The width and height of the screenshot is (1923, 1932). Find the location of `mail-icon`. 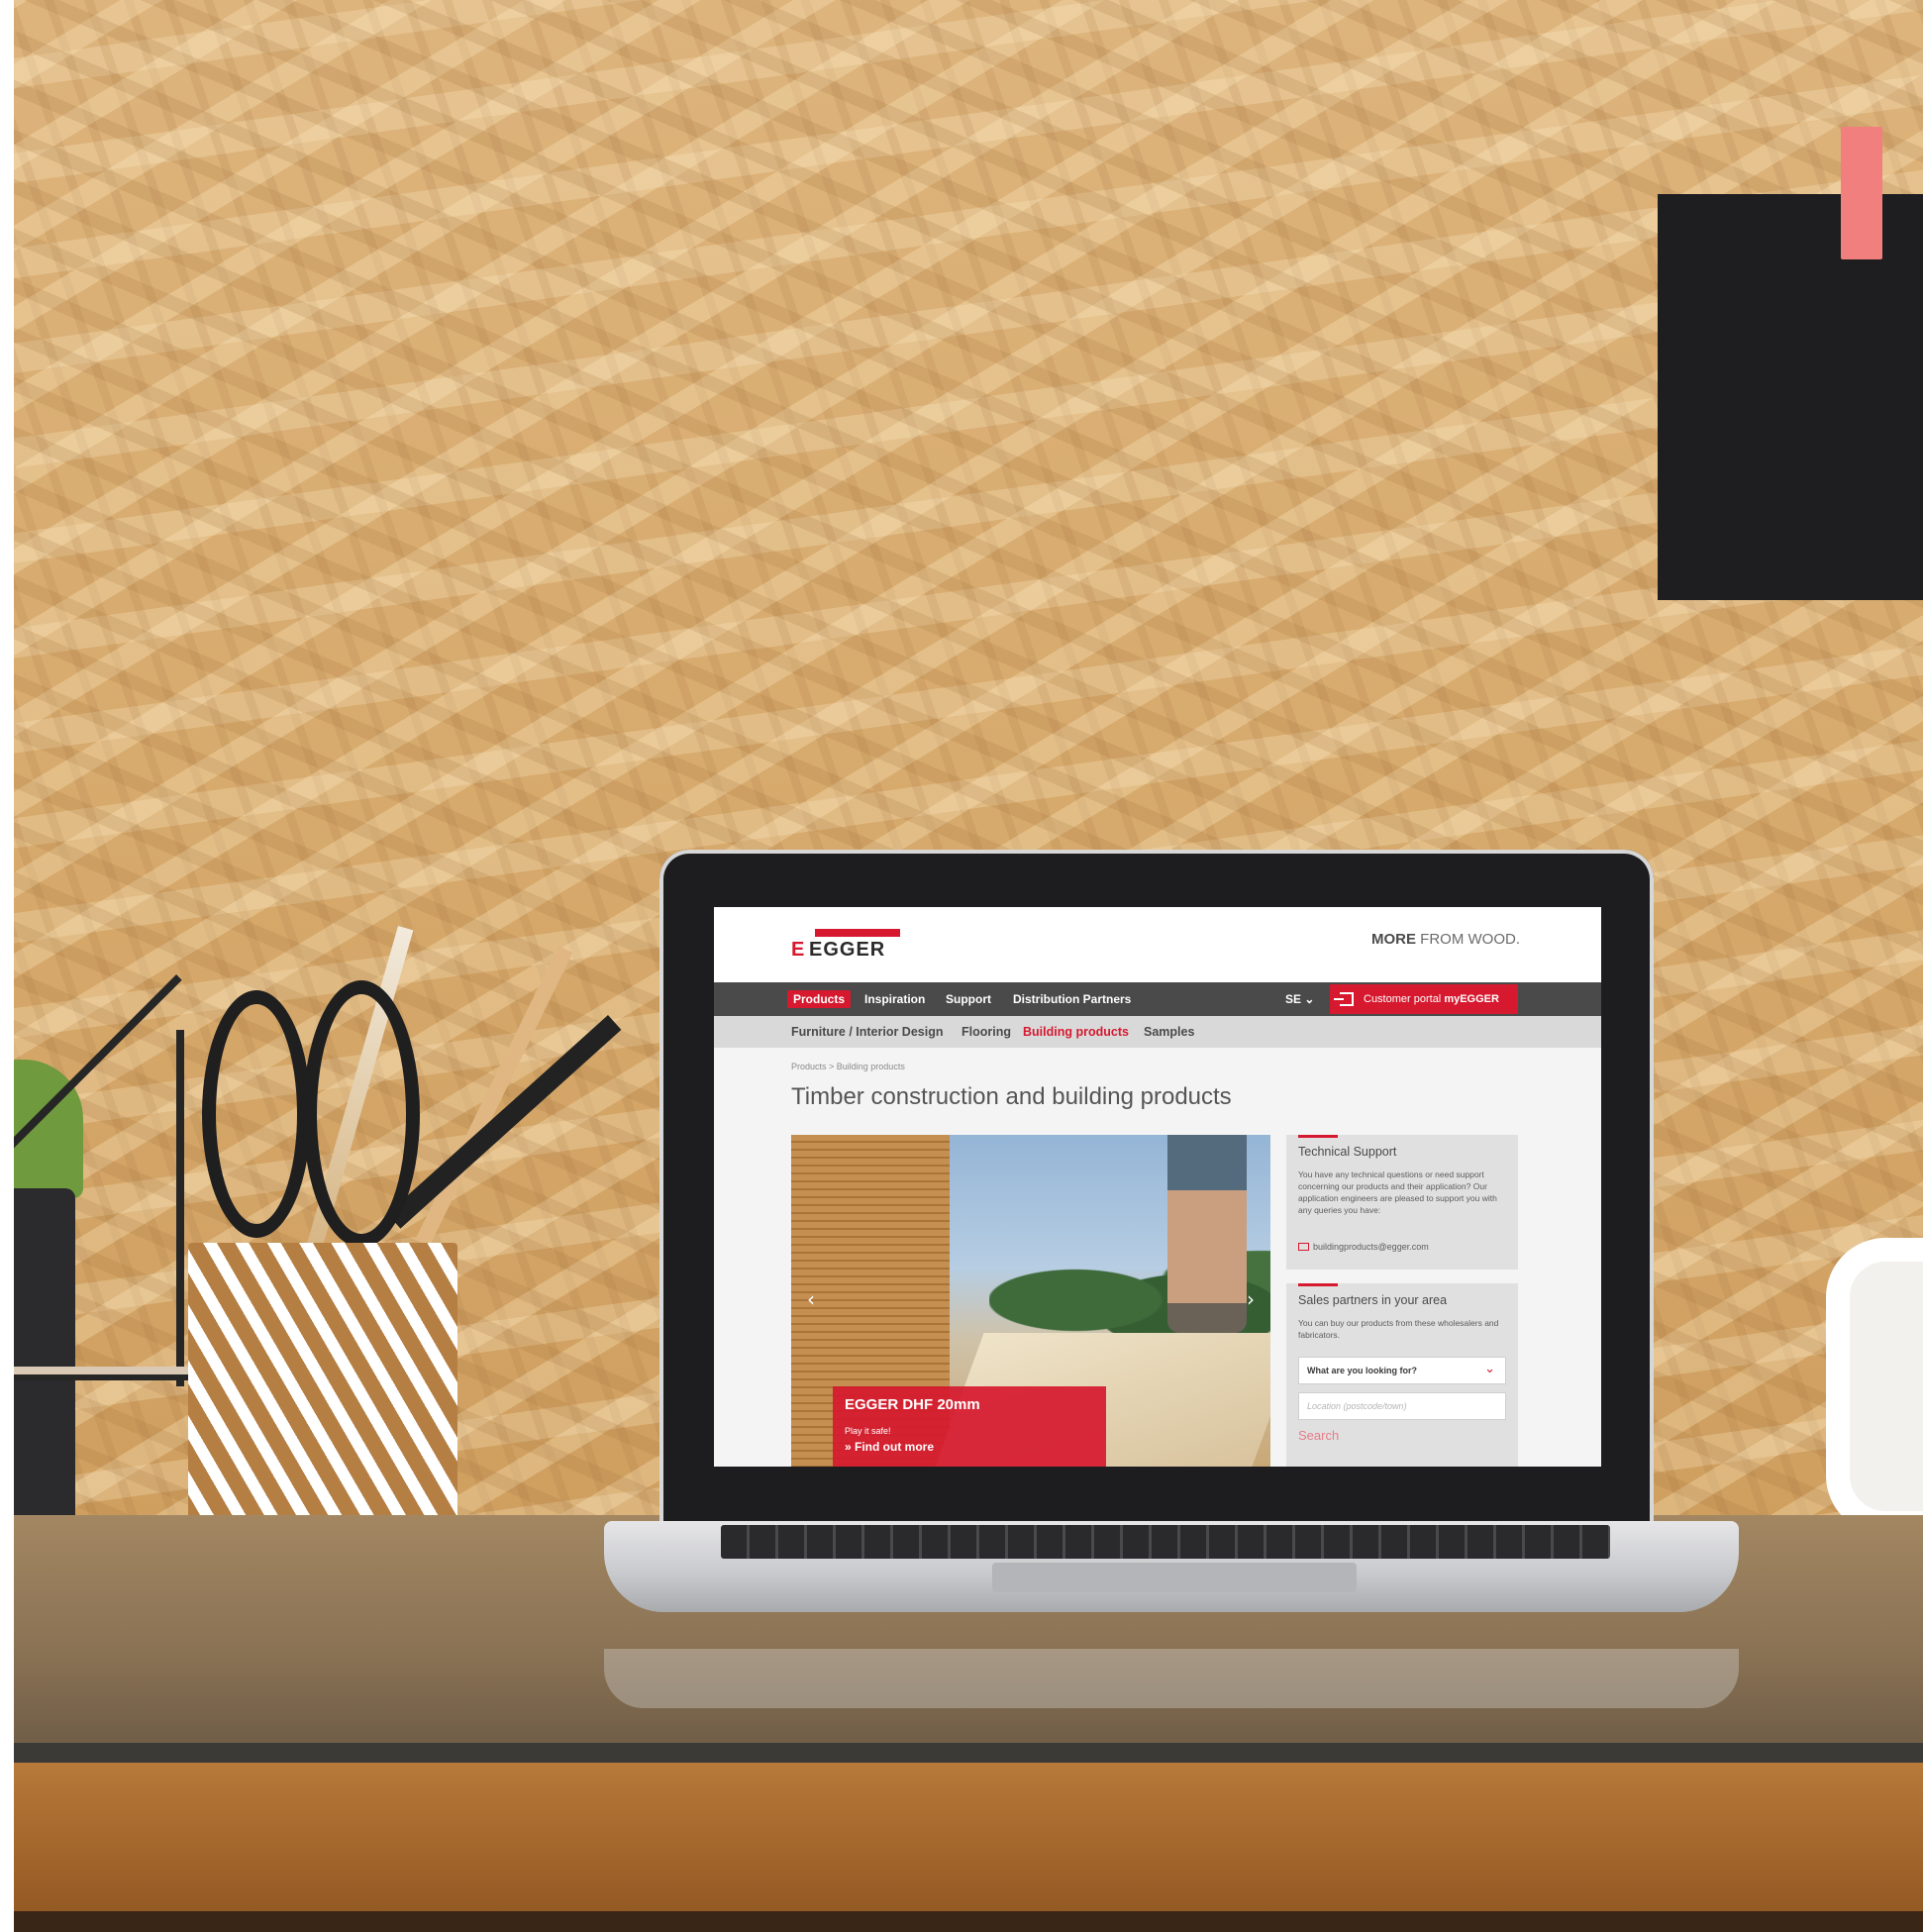

mail-icon is located at coordinates (1303, 1247).